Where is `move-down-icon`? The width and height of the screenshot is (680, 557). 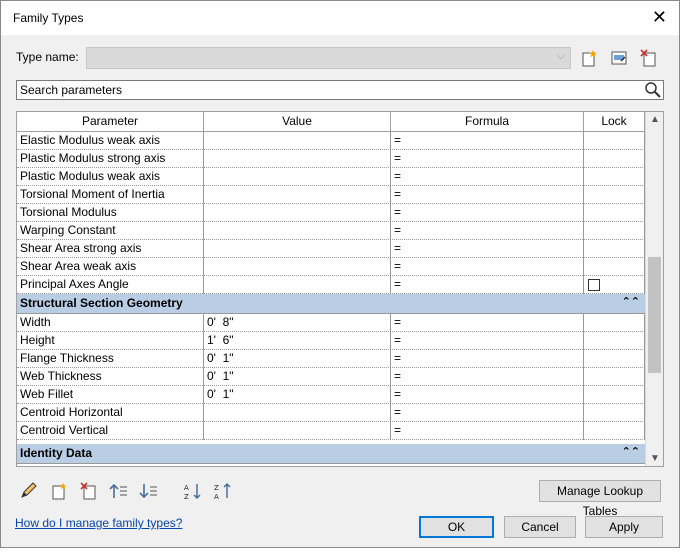
move-down-icon is located at coordinates (149, 491).